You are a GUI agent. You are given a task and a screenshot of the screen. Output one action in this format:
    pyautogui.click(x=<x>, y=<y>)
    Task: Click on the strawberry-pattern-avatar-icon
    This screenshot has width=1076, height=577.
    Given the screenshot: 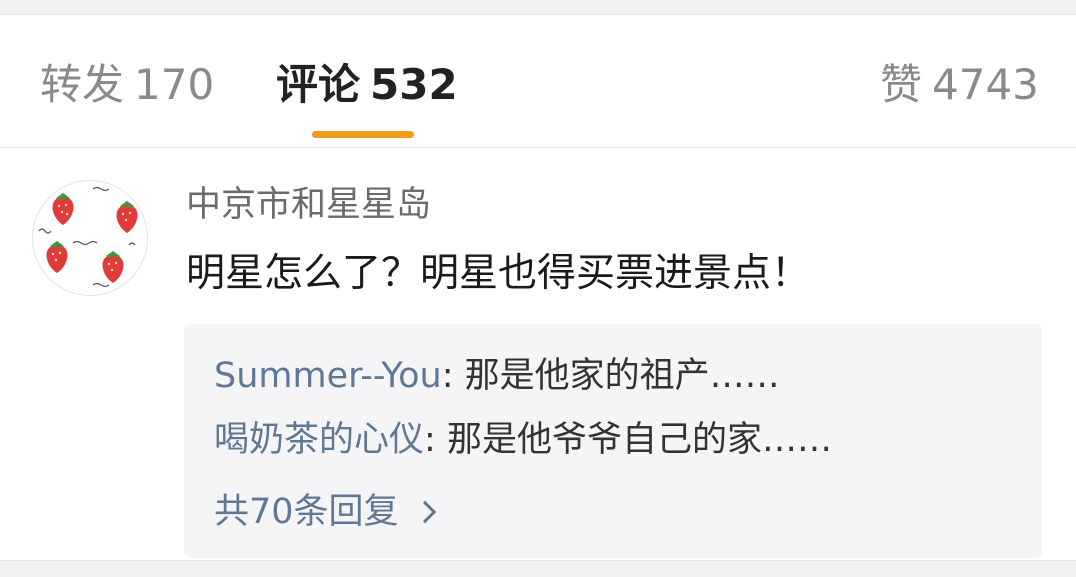 What is the action you would take?
    pyautogui.click(x=88, y=237)
    